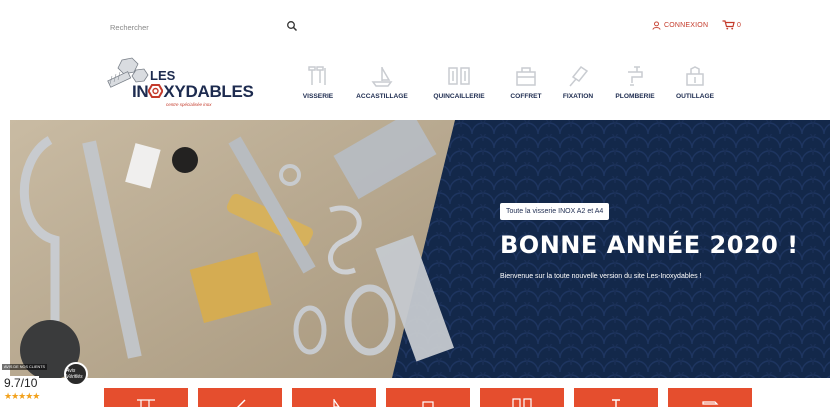 The height and width of the screenshot is (407, 830). Describe the element at coordinates (292, 26) in the screenshot. I see `search-icon` at that location.